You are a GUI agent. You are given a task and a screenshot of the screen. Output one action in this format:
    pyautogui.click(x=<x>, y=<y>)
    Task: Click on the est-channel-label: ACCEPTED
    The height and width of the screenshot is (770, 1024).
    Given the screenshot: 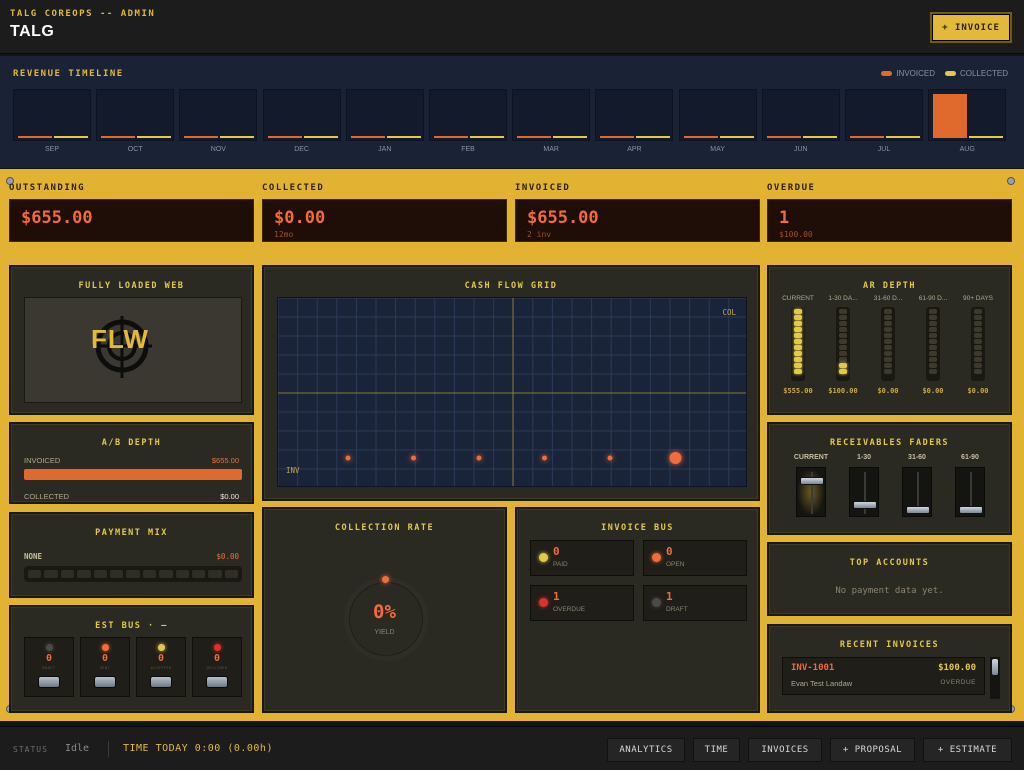 What is the action you would take?
    pyautogui.click(x=161, y=668)
    